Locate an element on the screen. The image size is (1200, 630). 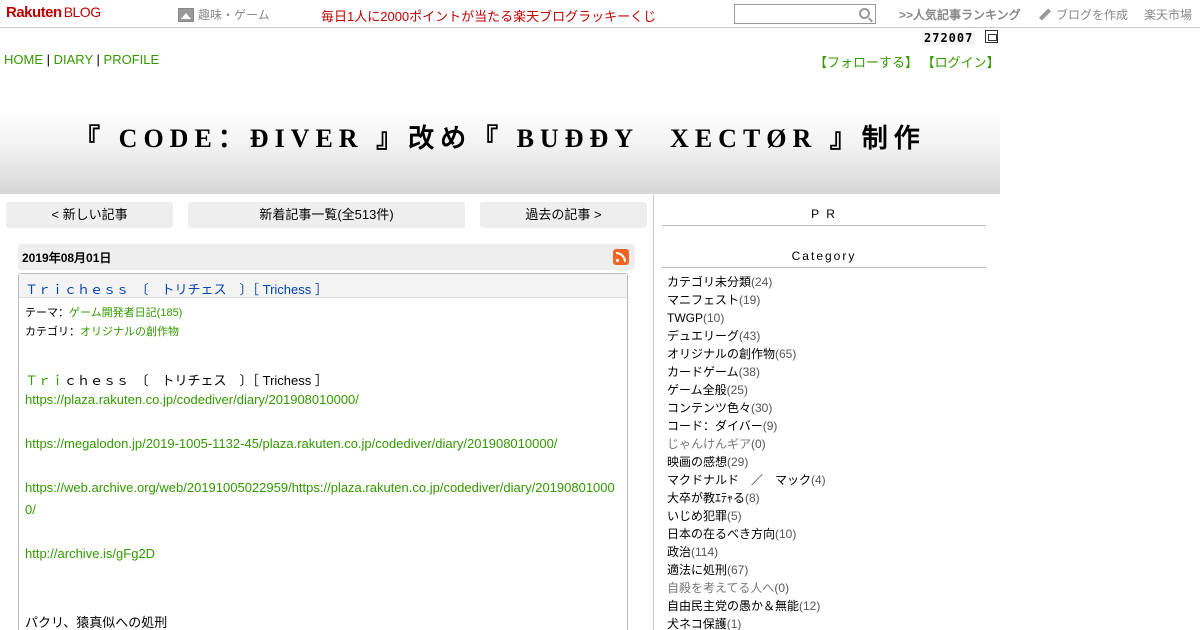
search-box is located at coordinates (805, 14).